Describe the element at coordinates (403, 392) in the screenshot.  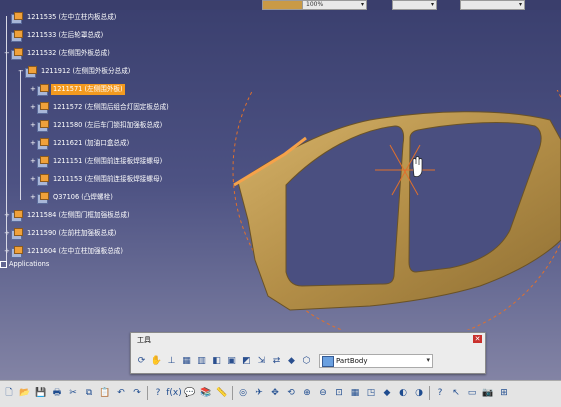
I see `hide-show-icon: ◐` at that location.